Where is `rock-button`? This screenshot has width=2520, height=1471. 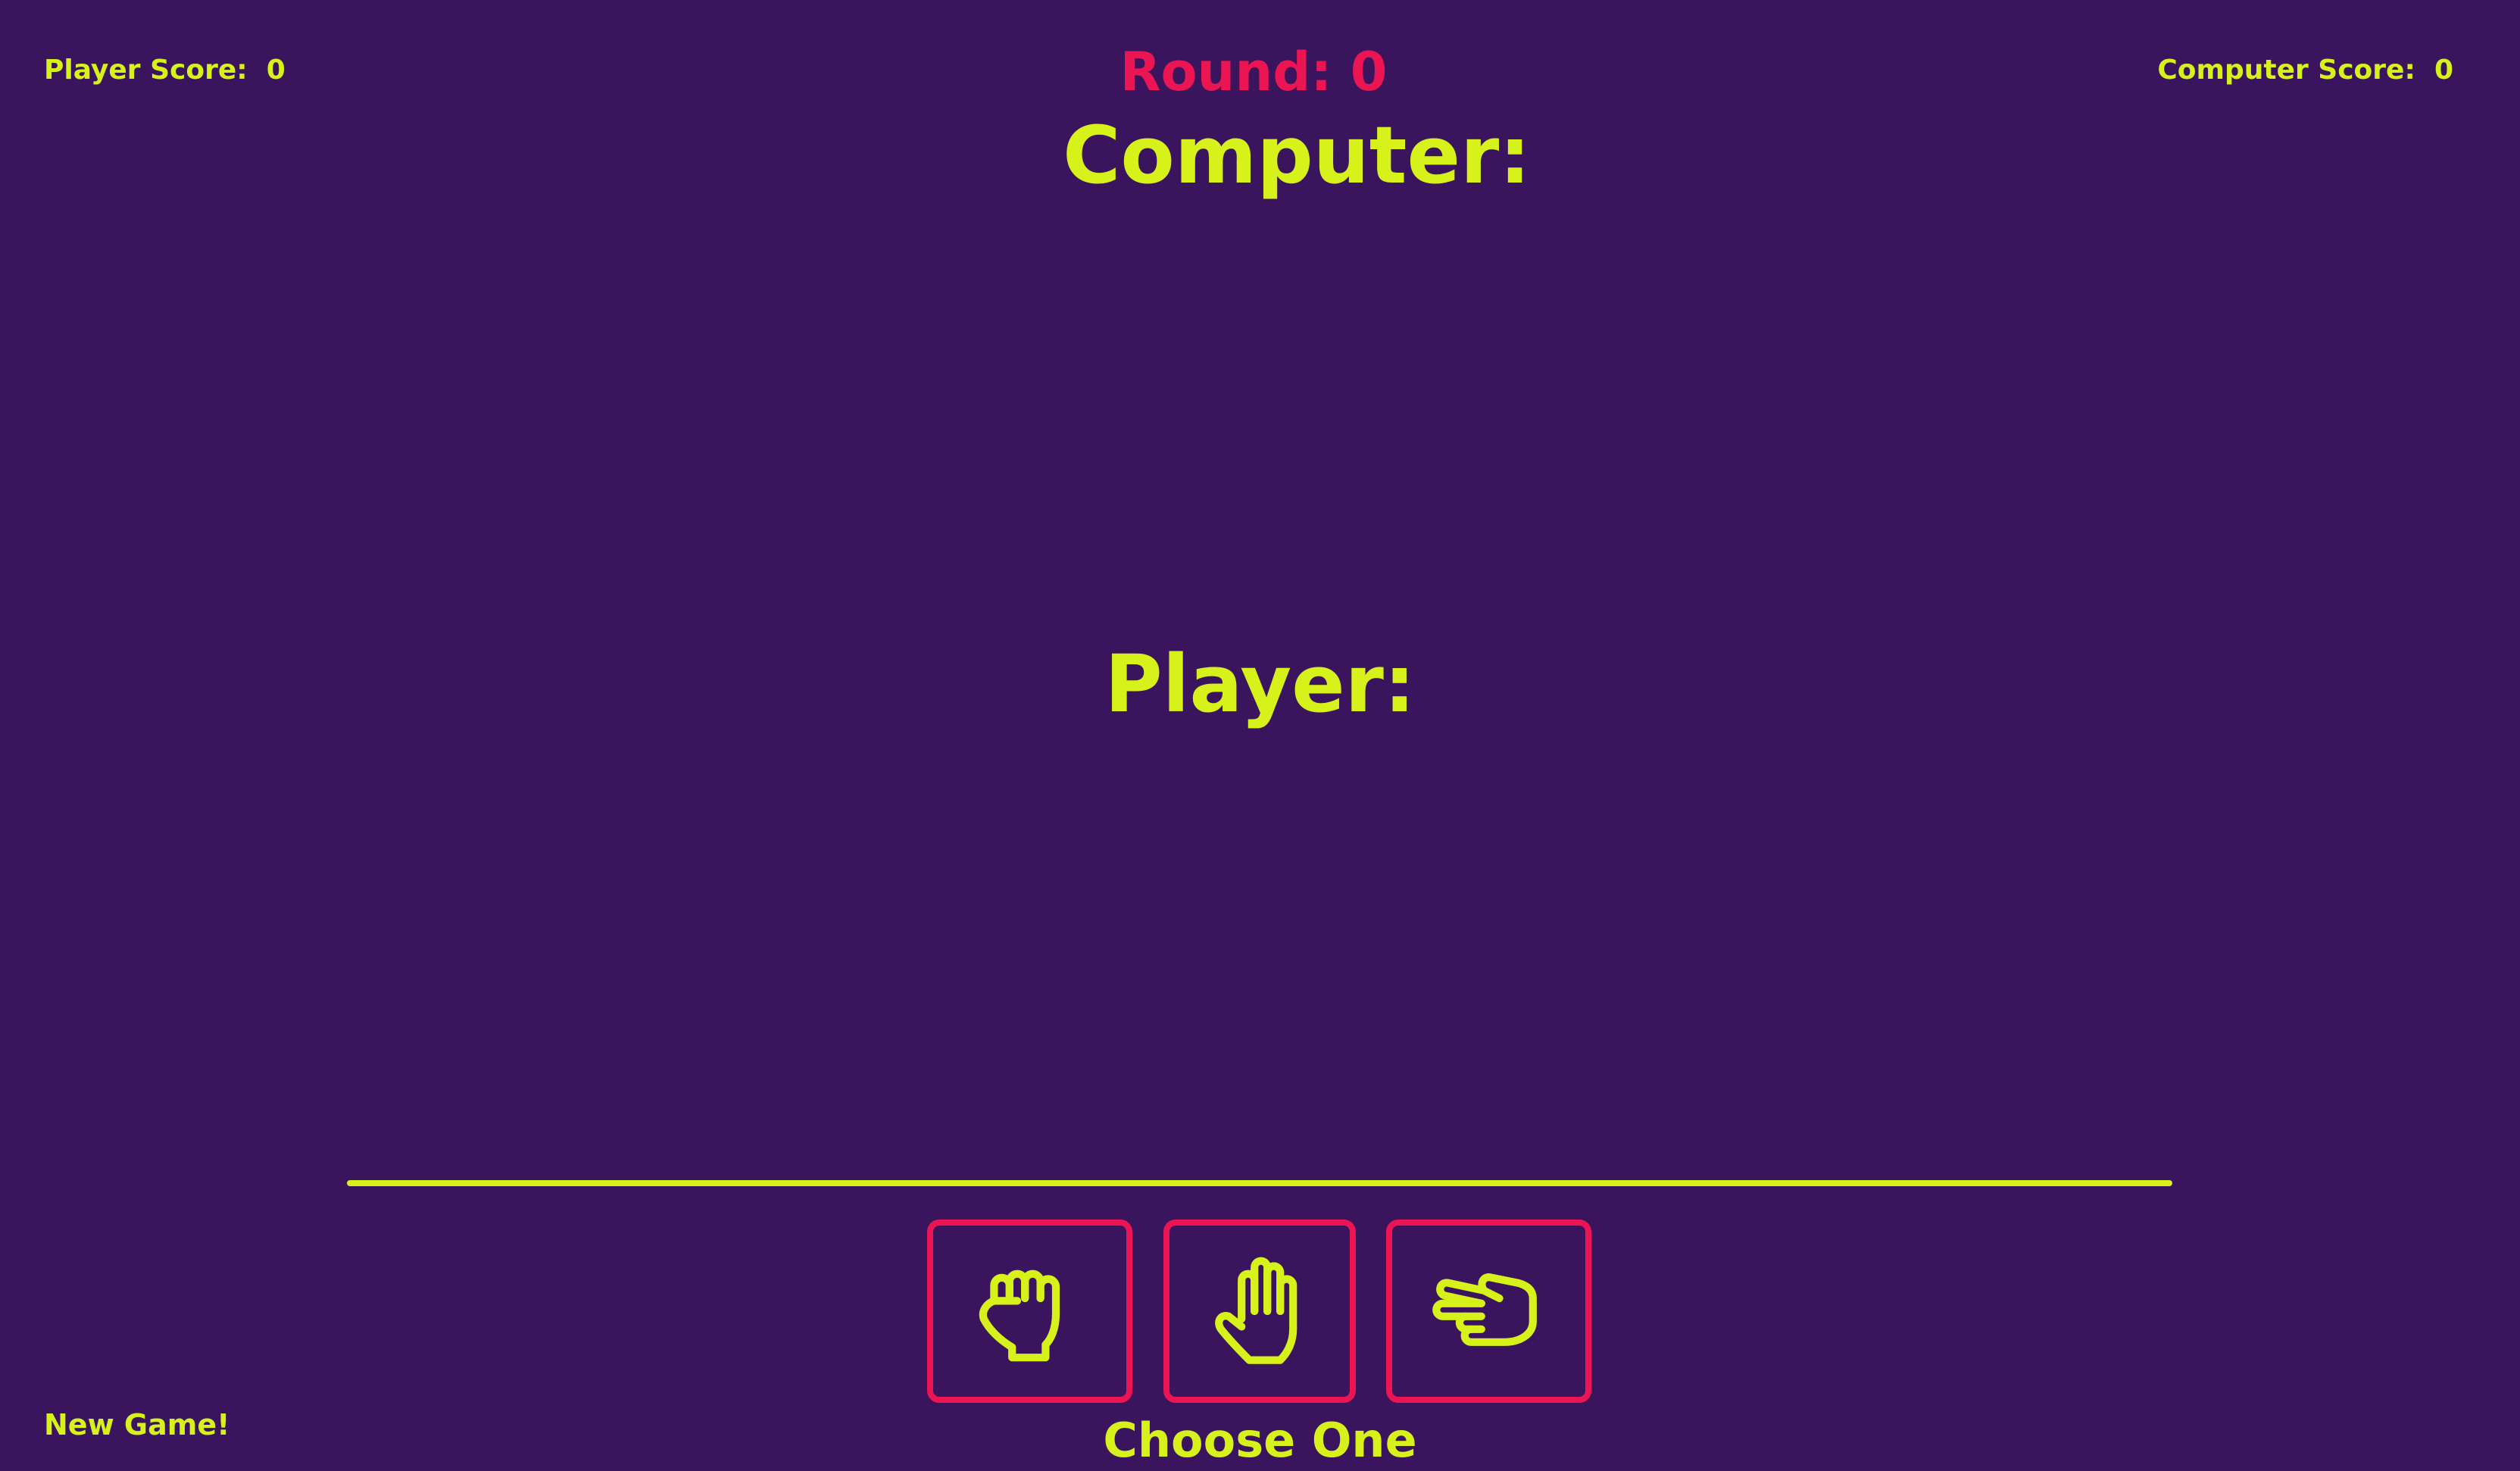
rock-button is located at coordinates (1029, 1311).